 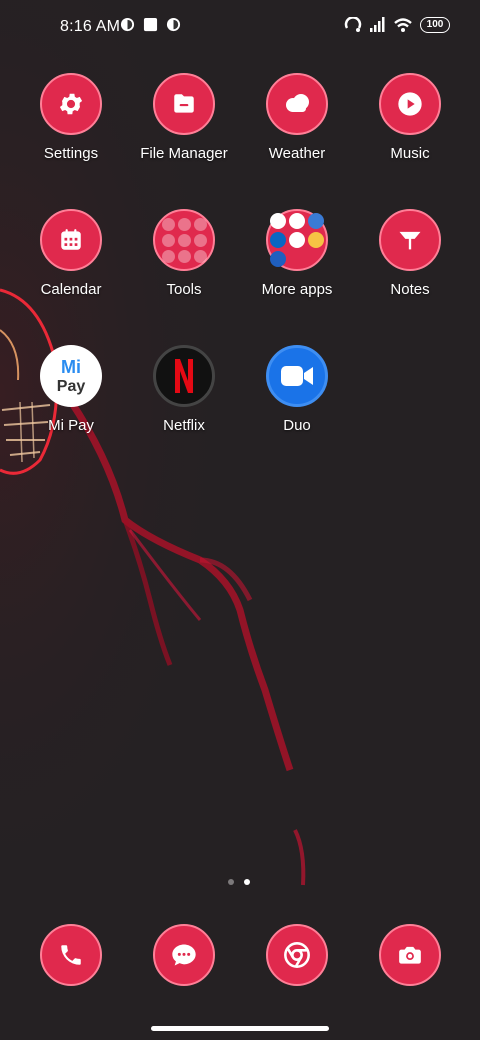 What do you see at coordinates (297, 153) in the screenshot?
I see `app-label: Weather` at bounding box center [297, 153].